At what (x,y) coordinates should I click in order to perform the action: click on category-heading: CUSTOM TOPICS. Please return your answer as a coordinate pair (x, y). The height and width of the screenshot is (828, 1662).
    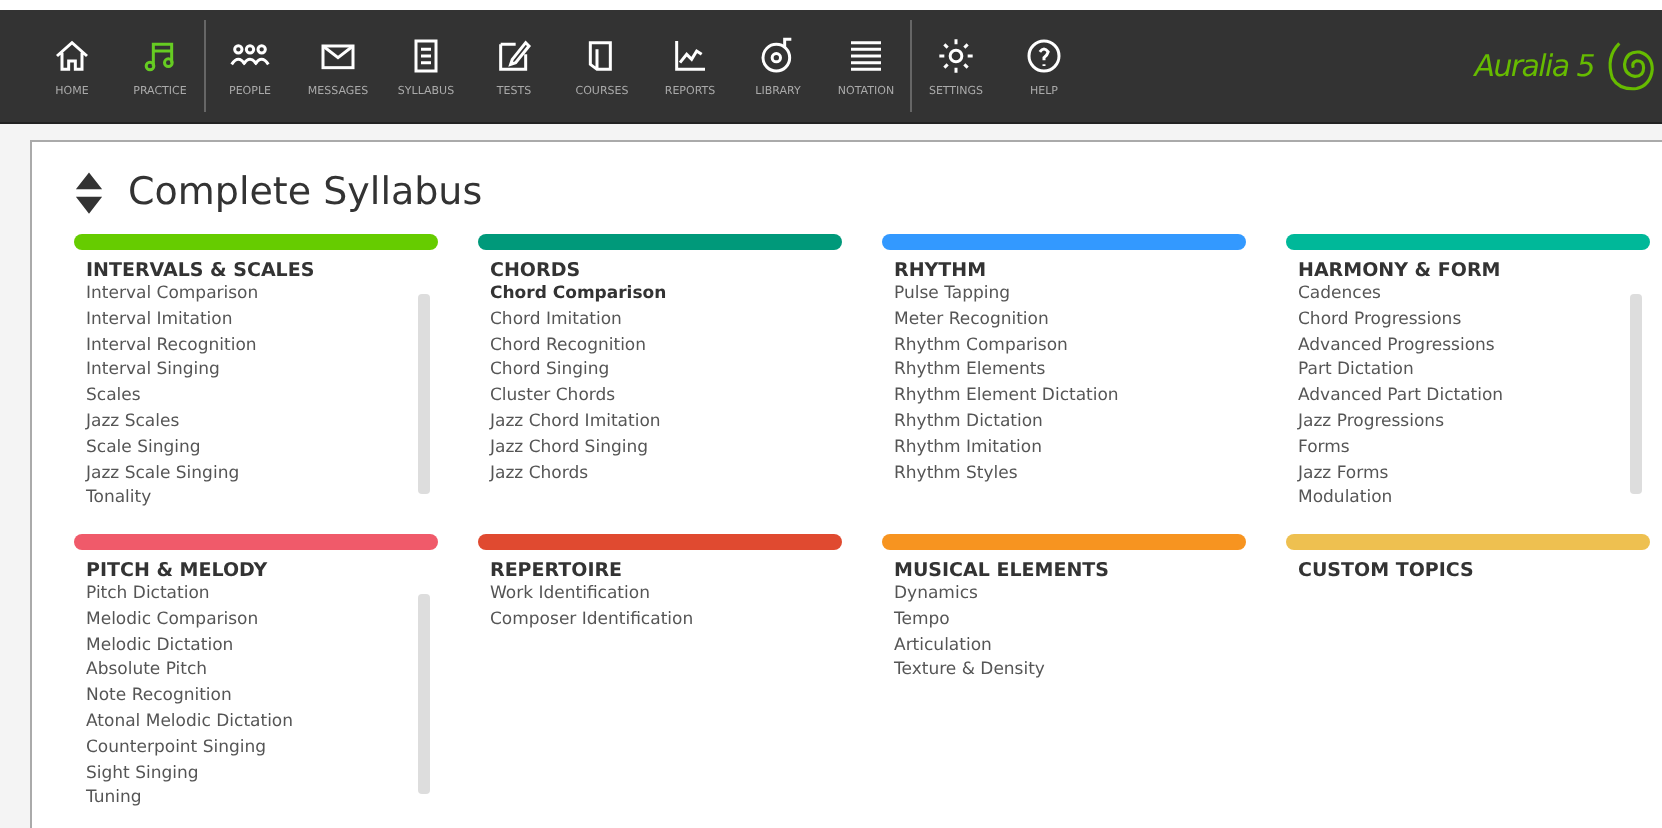
    Looking at the image, I should click on (1468, 566).